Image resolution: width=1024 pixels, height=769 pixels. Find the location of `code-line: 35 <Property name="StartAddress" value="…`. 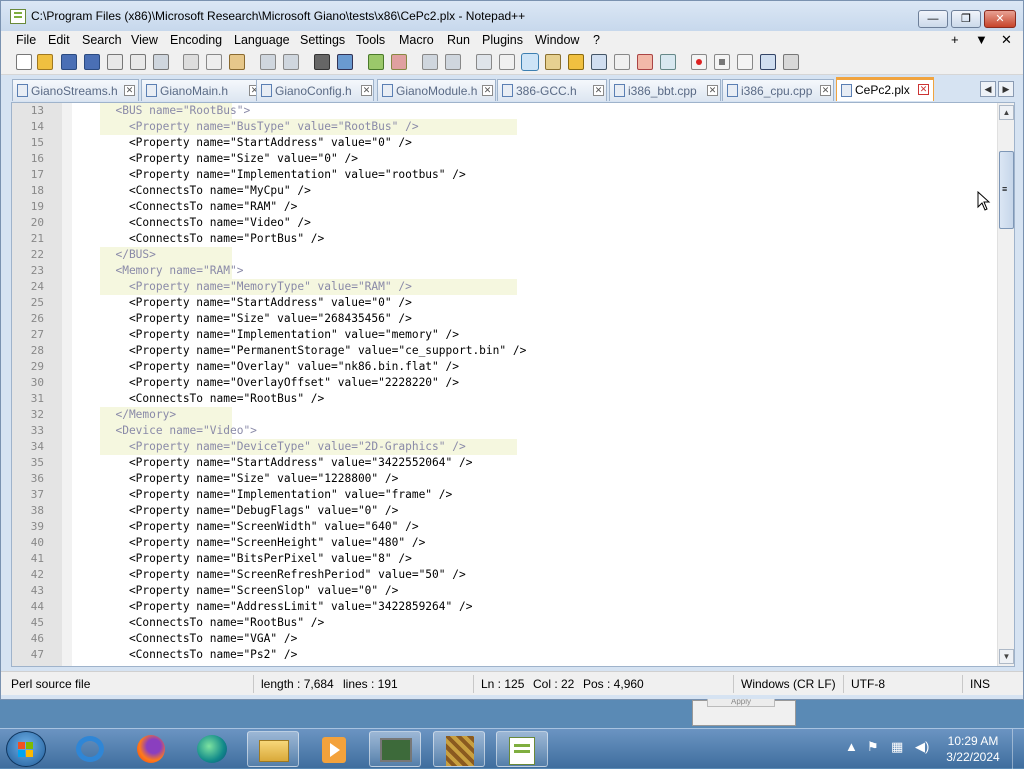

code-line: 35 <Property name="StartAddress" value="… is located at coordinates (514, 463).